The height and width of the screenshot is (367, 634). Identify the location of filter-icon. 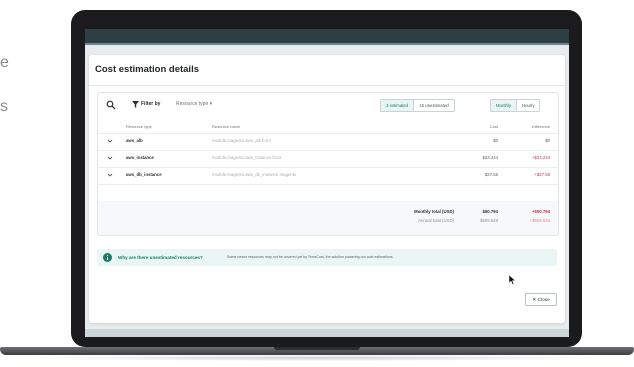
(135, 104).